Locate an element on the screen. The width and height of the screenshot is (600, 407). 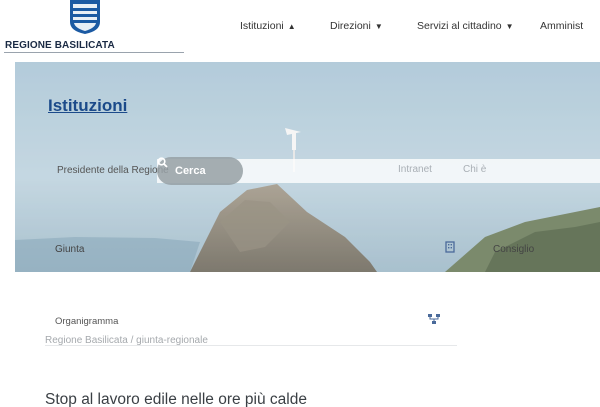
org-chart-icon is located at coordinates (434, 320).